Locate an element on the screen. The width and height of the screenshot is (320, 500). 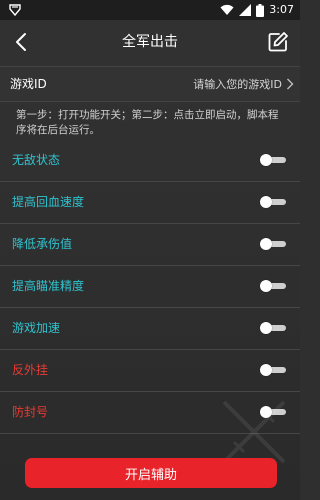
start-assist-button: 开启辅助 is located at coordinates (151, 473).